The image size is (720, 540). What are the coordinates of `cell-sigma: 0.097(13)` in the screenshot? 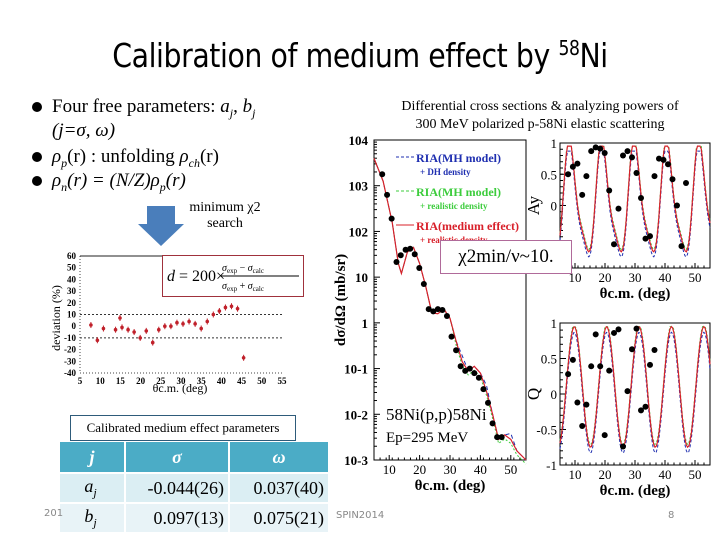 It's located at (177, 518).